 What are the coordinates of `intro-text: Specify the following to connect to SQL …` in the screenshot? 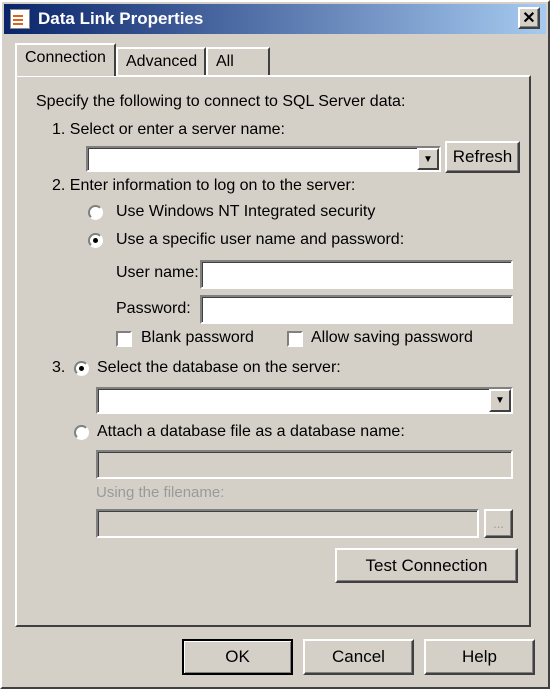 It's located at (221, 101).